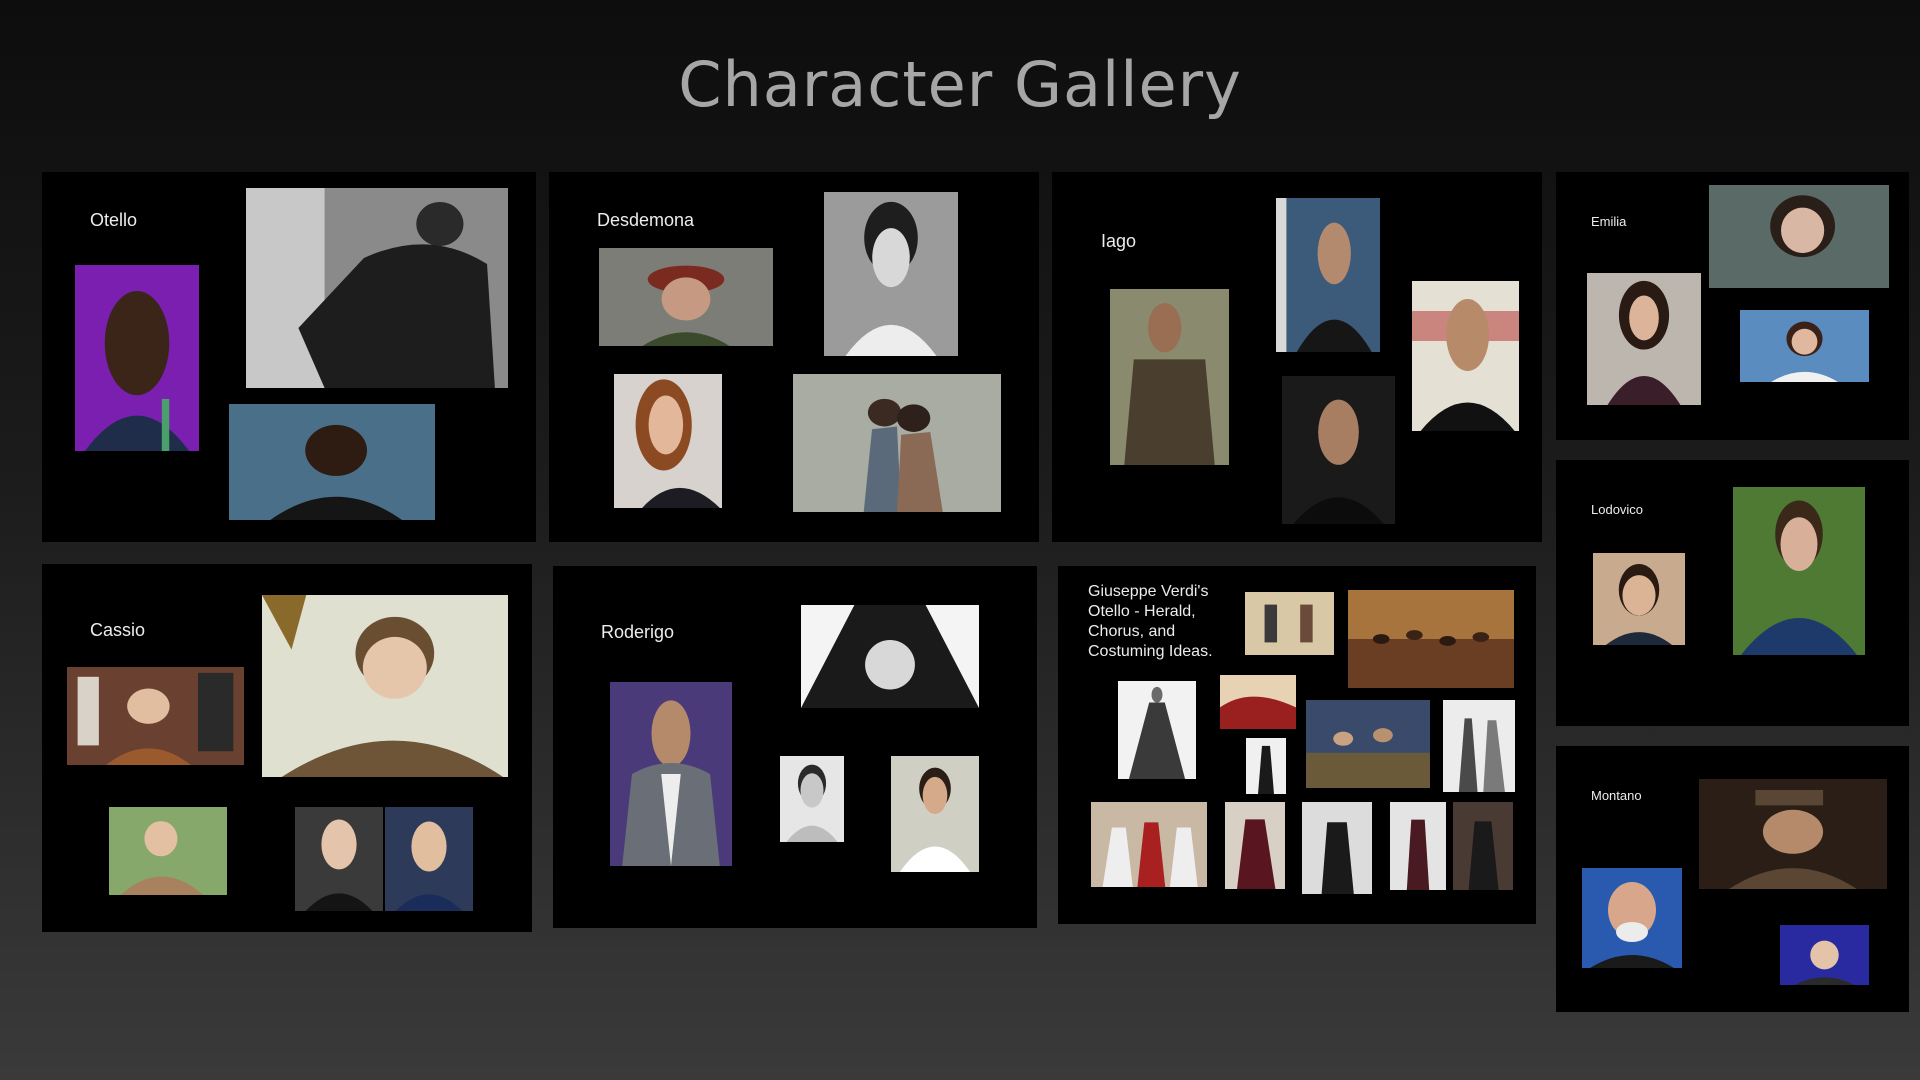 The height and width of the screenshot is (1080, 1920). Describe the element at coordinates (1617, 509) in the screenshot. I see `board-label: Lodovico` at that location.